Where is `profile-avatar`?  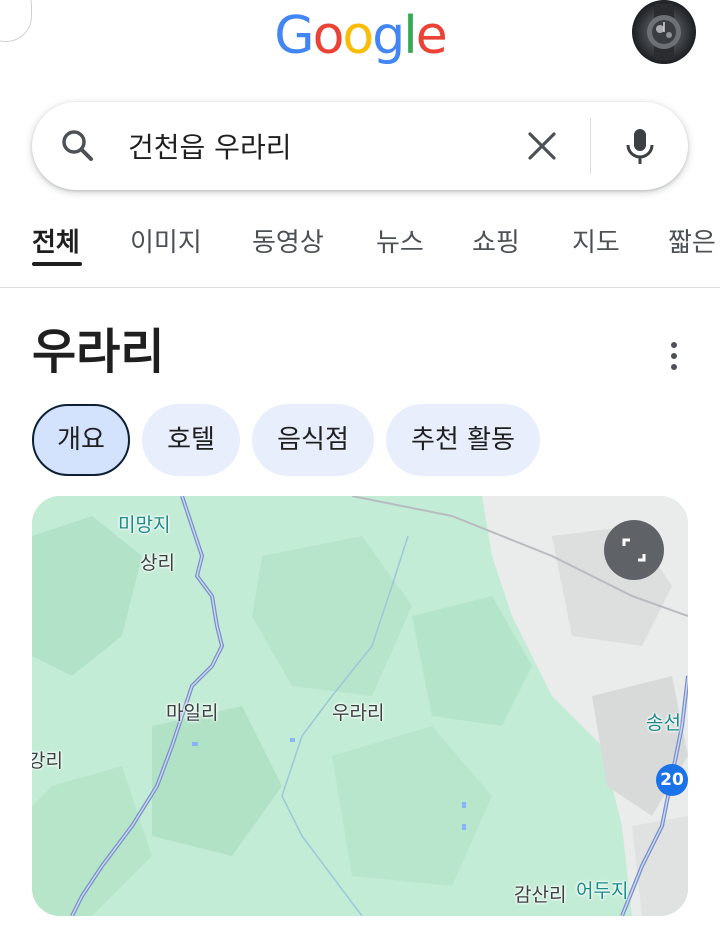 profile-avatar is located at coordinates (664, 32).